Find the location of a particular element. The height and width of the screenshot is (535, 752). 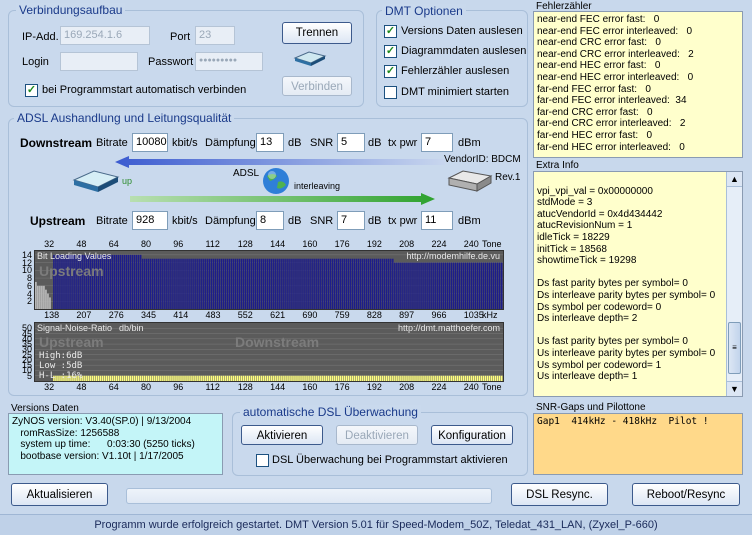

khz-axis-tick: 276 is located at coordinates (116, 315).